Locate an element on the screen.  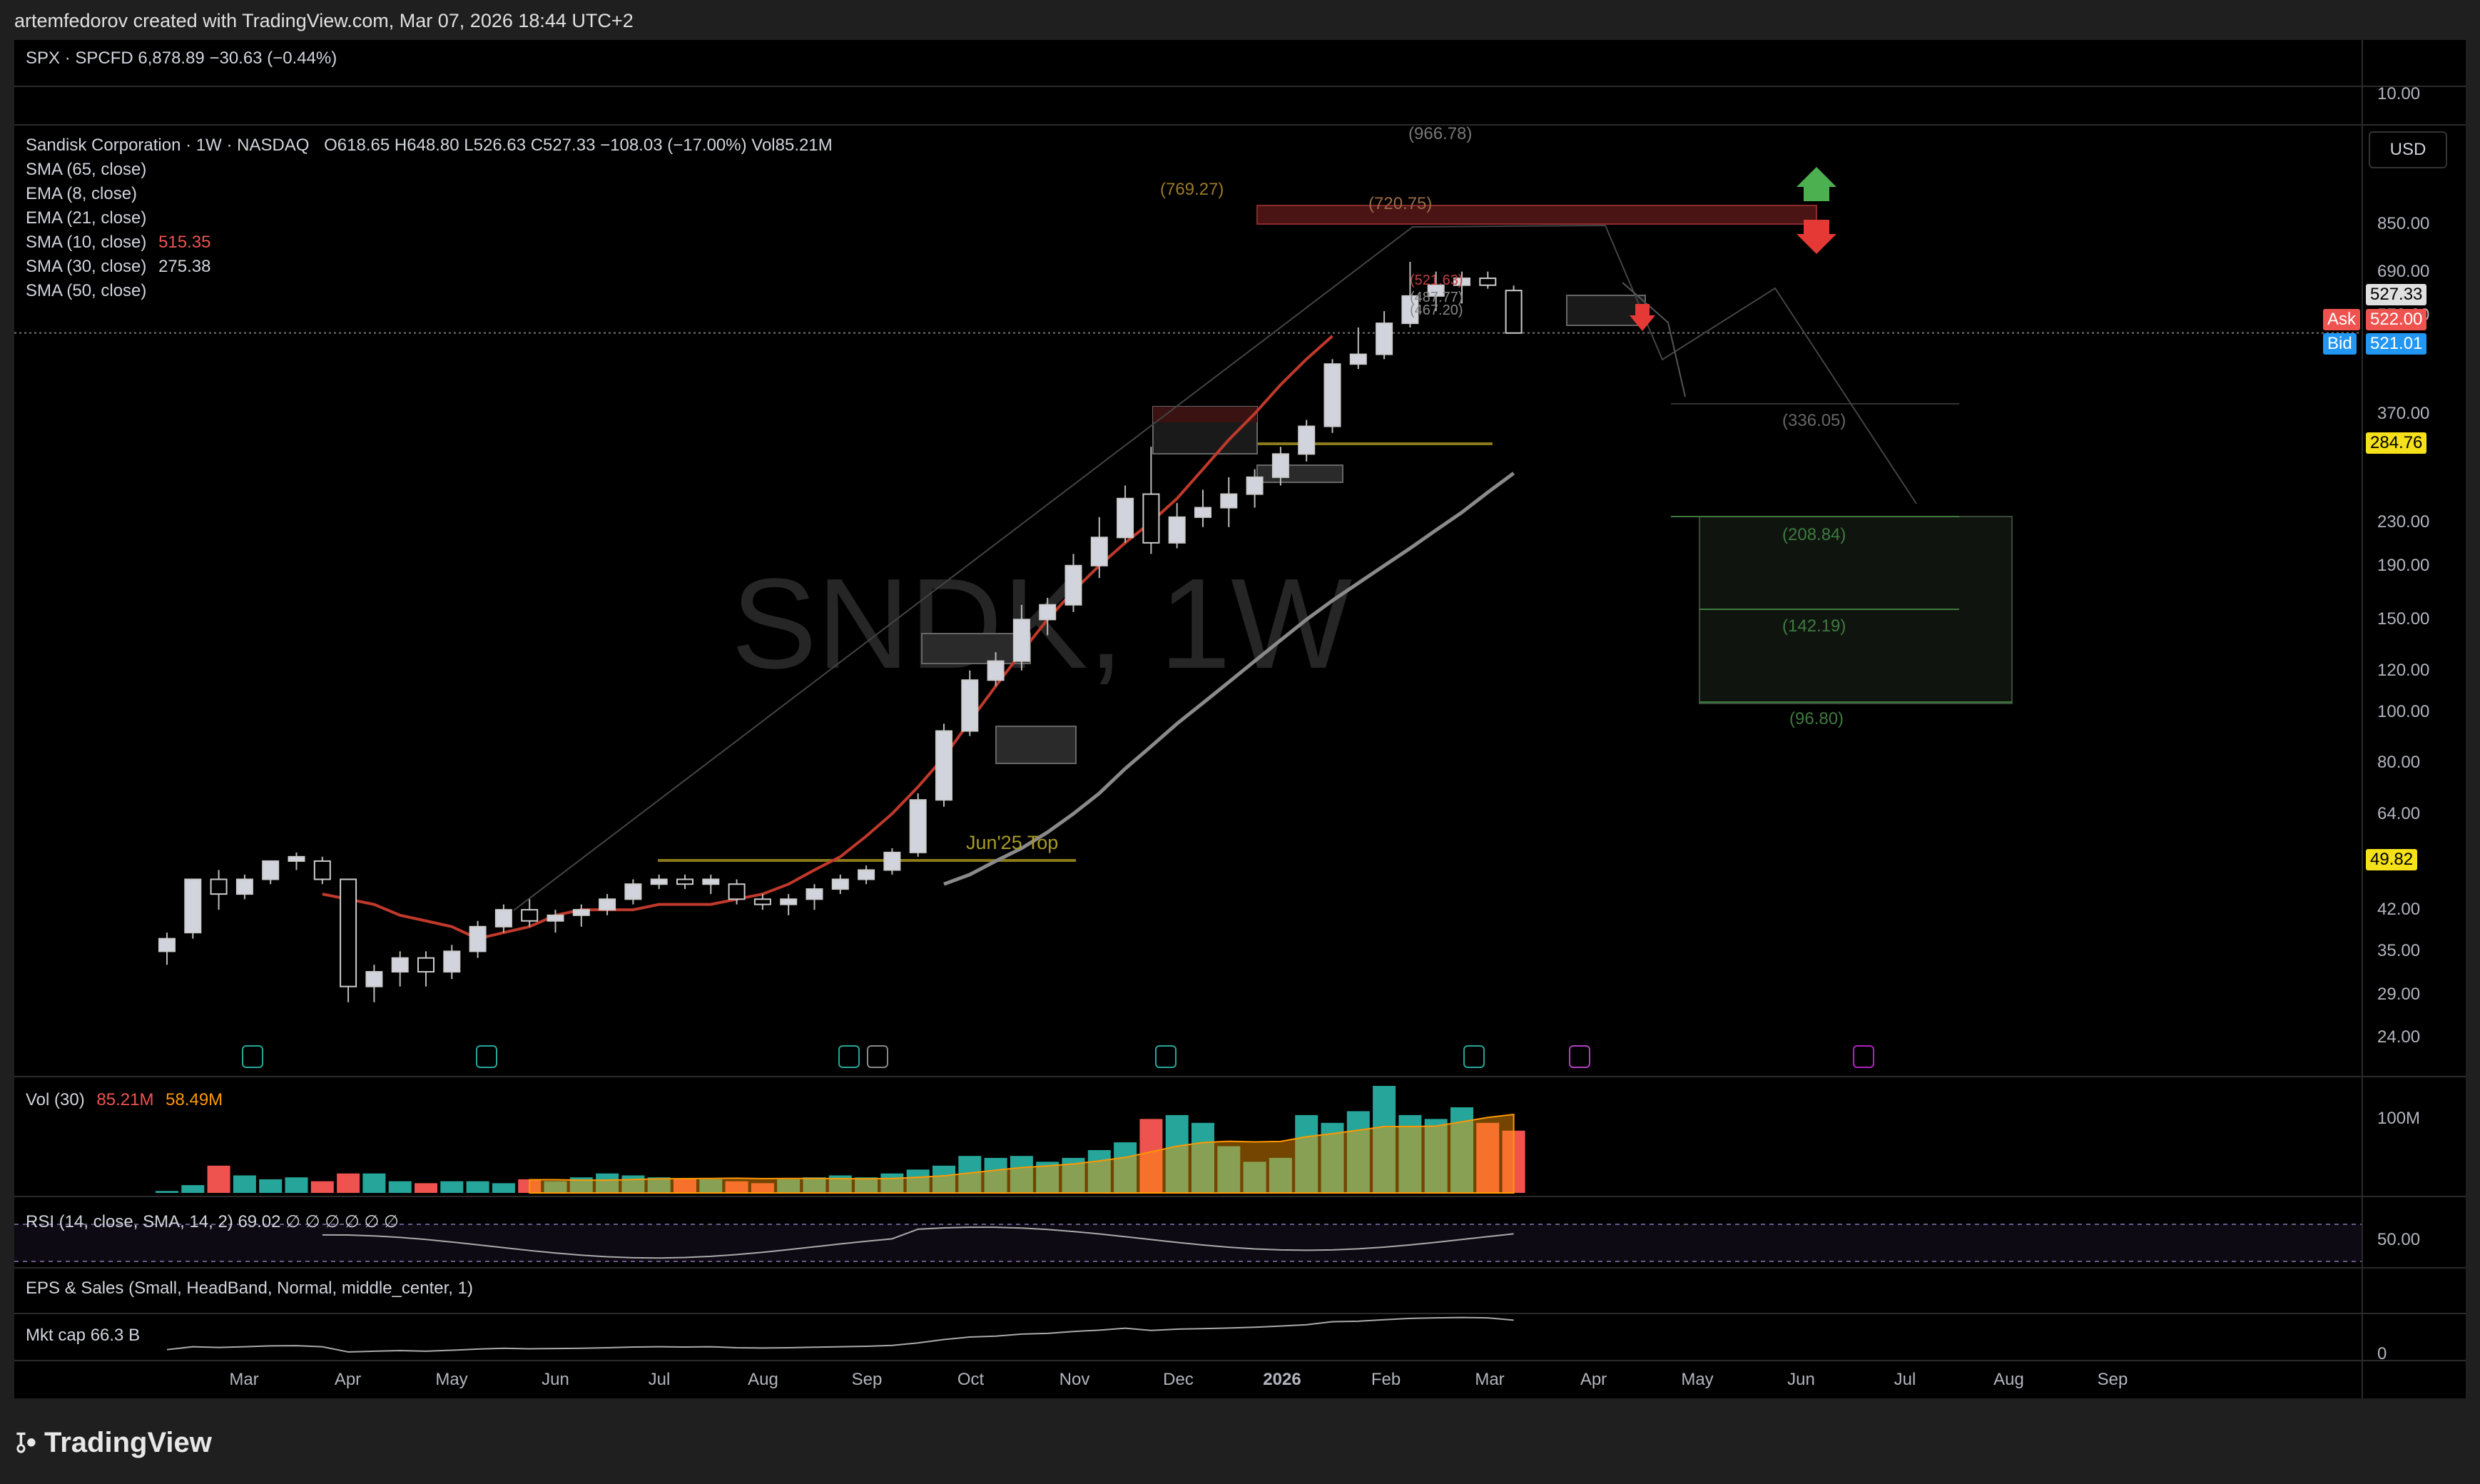
time-tick: Oct is located at coordinates (971, 1379).